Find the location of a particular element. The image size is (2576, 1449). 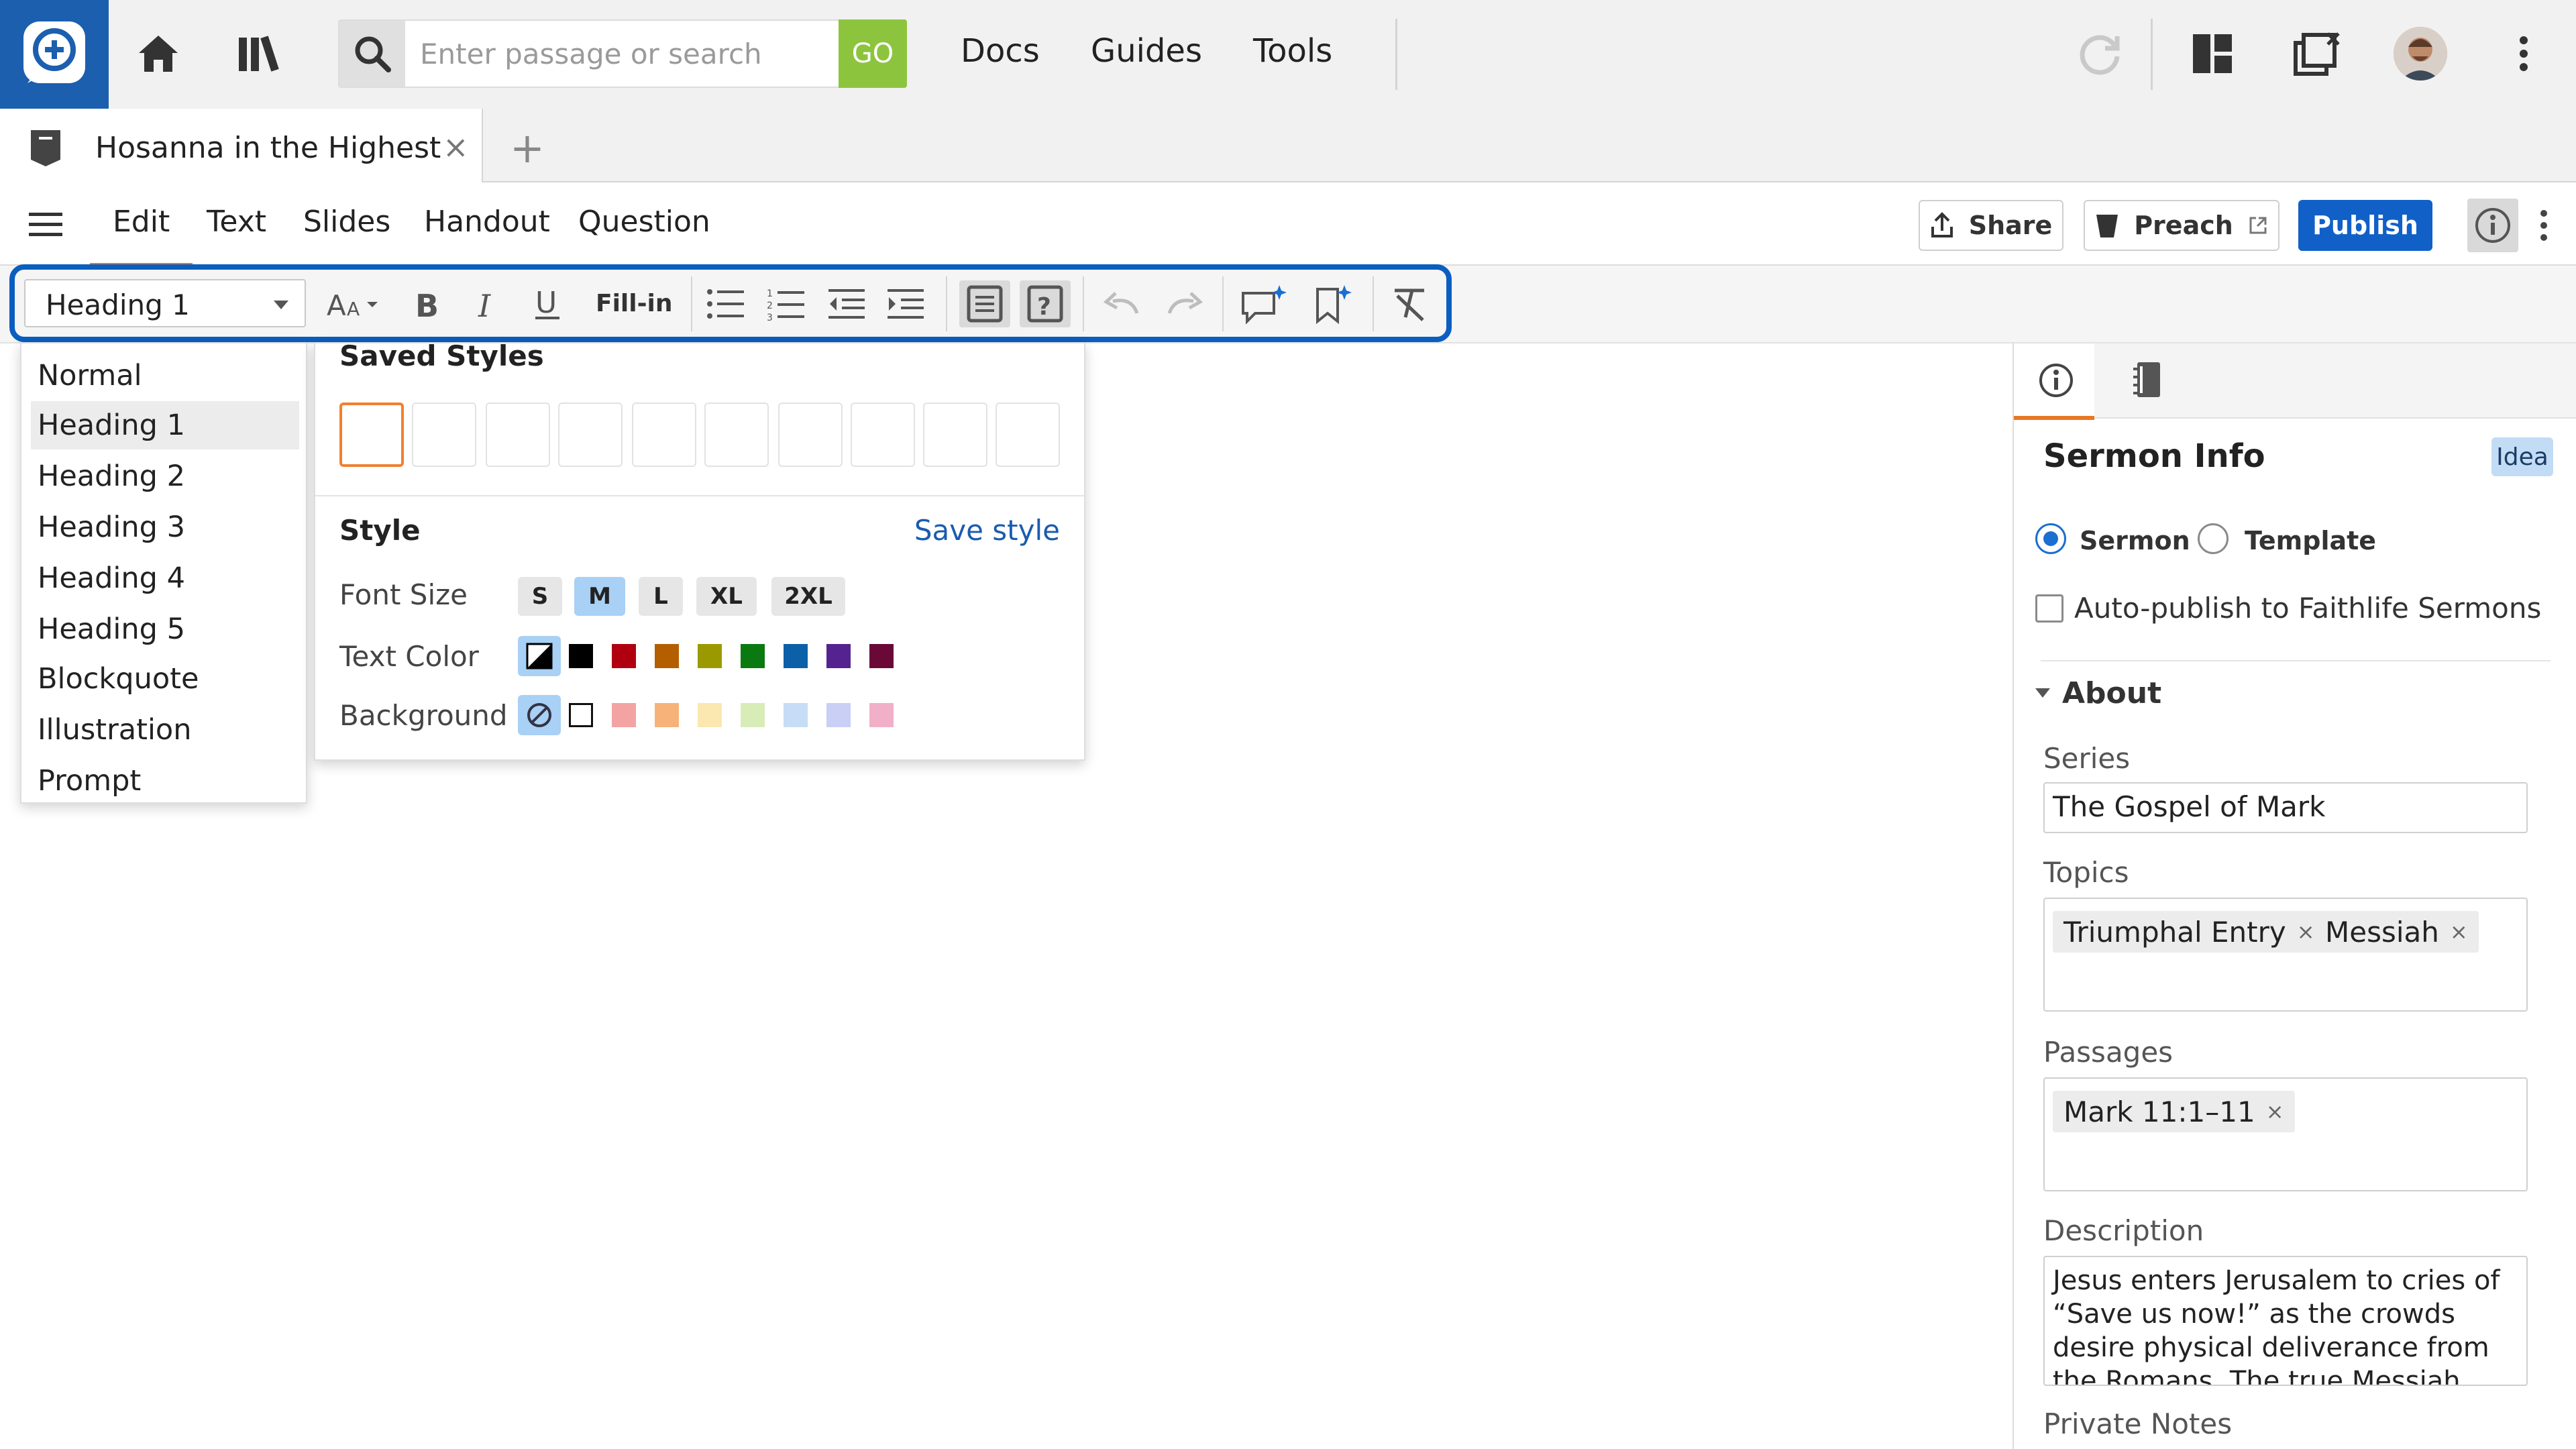

style-option-heading-4: Heading 4 is located at coordinates (165, 578).